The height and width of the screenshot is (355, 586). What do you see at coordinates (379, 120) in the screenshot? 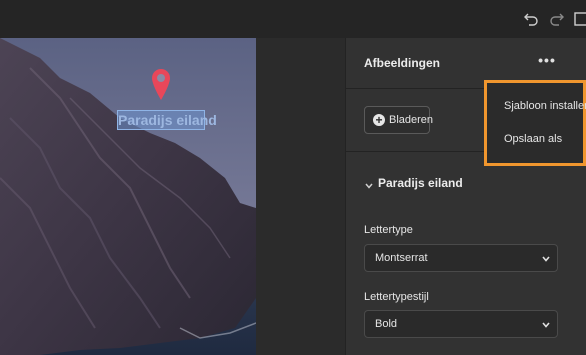
I see `plus-icon: +` at bounding box center [379, 120].